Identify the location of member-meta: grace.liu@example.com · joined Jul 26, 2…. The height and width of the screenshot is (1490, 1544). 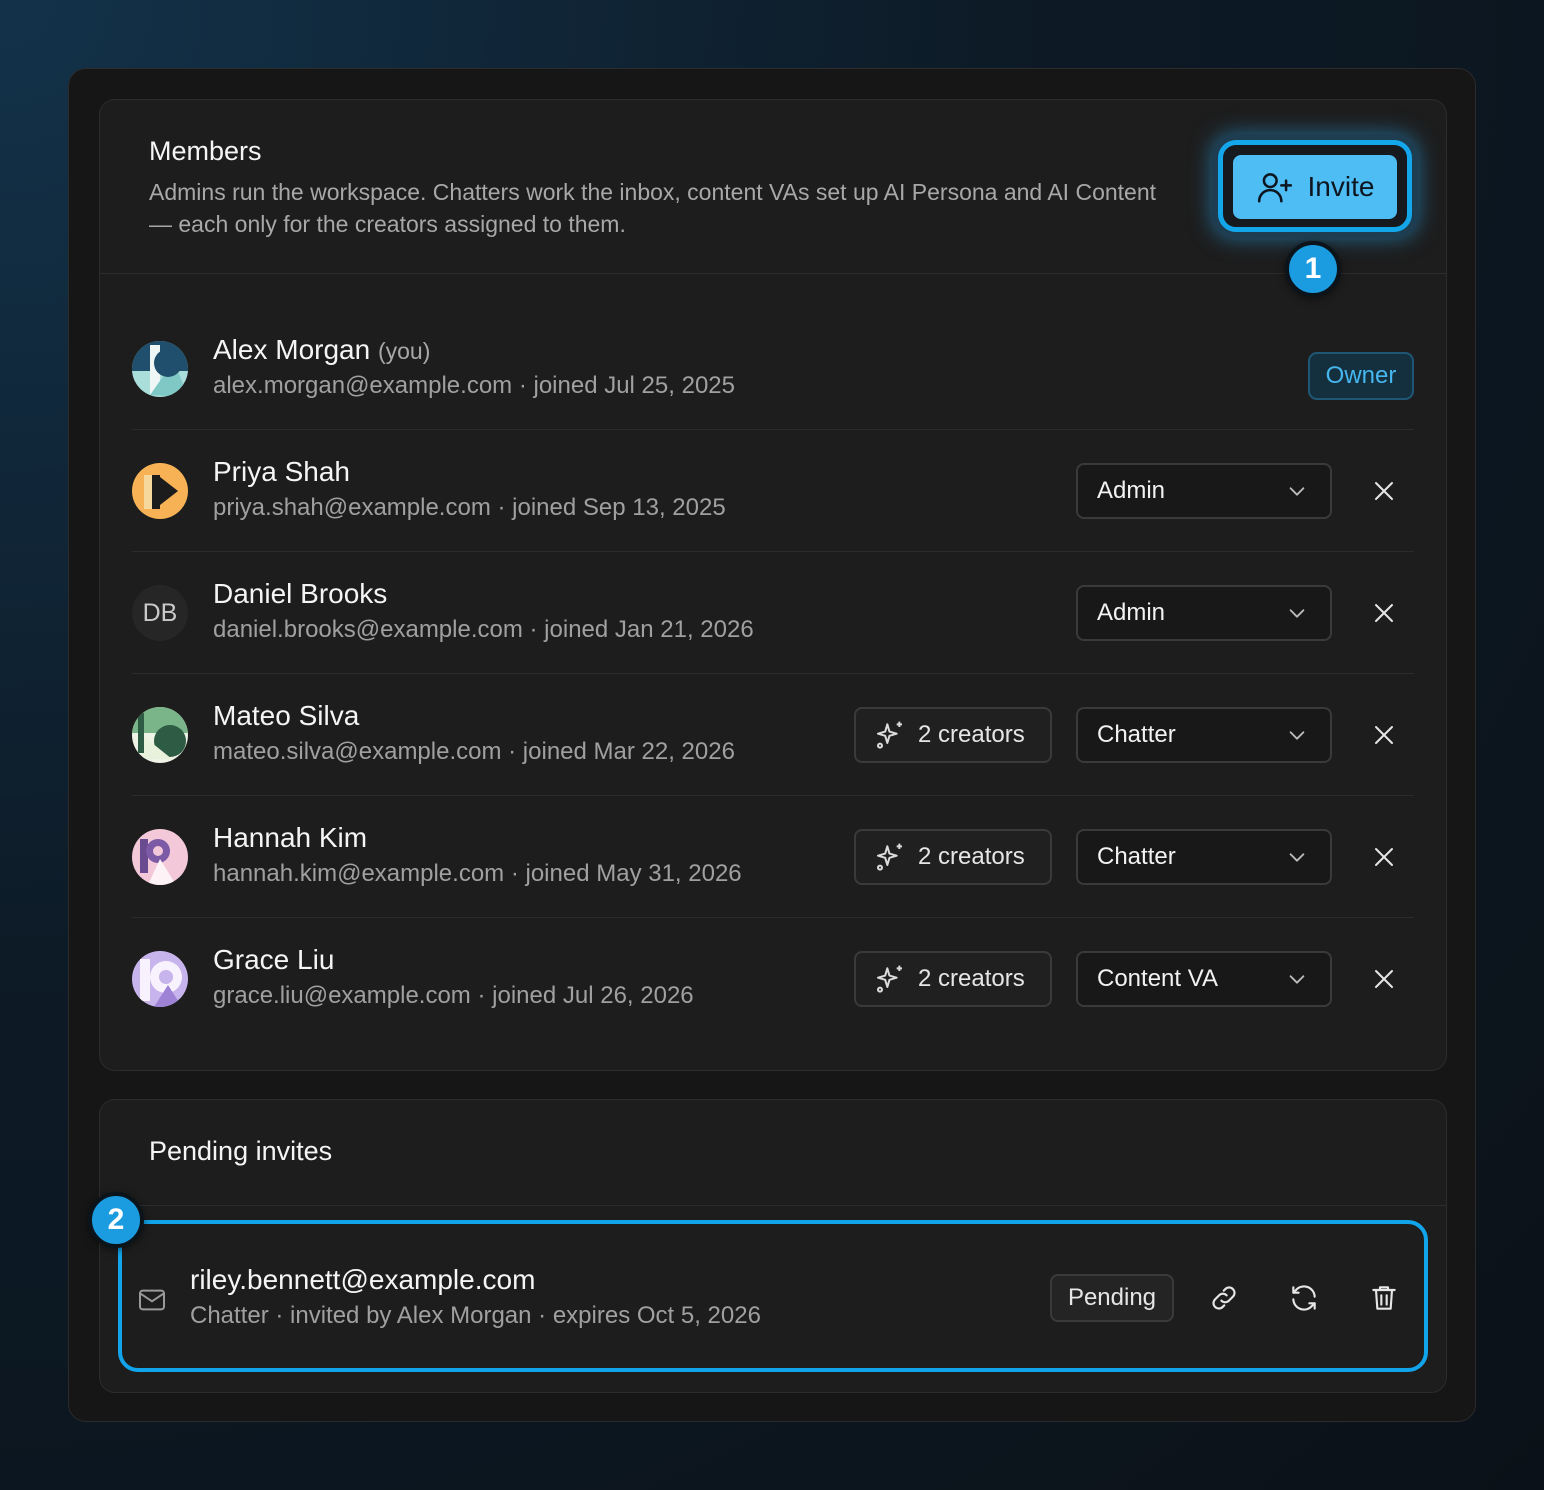
(453, 995).